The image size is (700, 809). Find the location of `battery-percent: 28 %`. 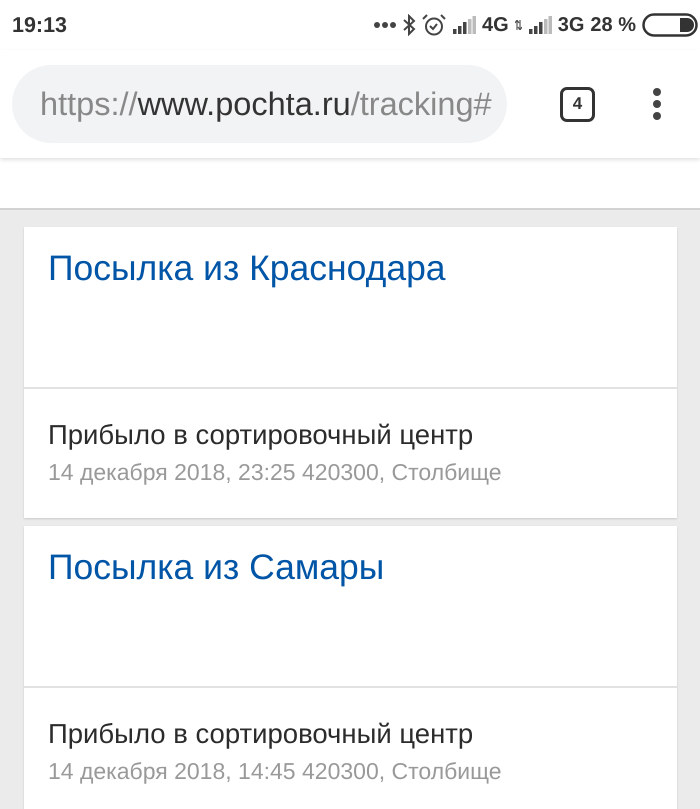

battery-percent: 28 % is located at coordinates (613, 25).